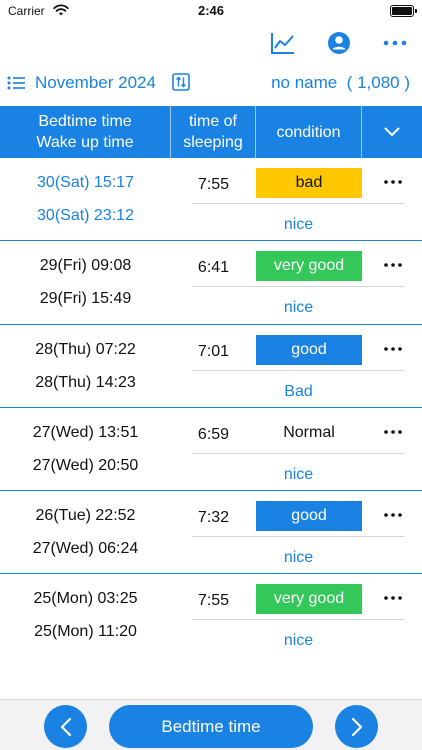 The height and width of the screenshot is (750, 422). What do you see at coordinates (85, 465) in the screenshot?
I see `wakeup-value: 27(Wed) 20:50` at bounding box center [85, 465].